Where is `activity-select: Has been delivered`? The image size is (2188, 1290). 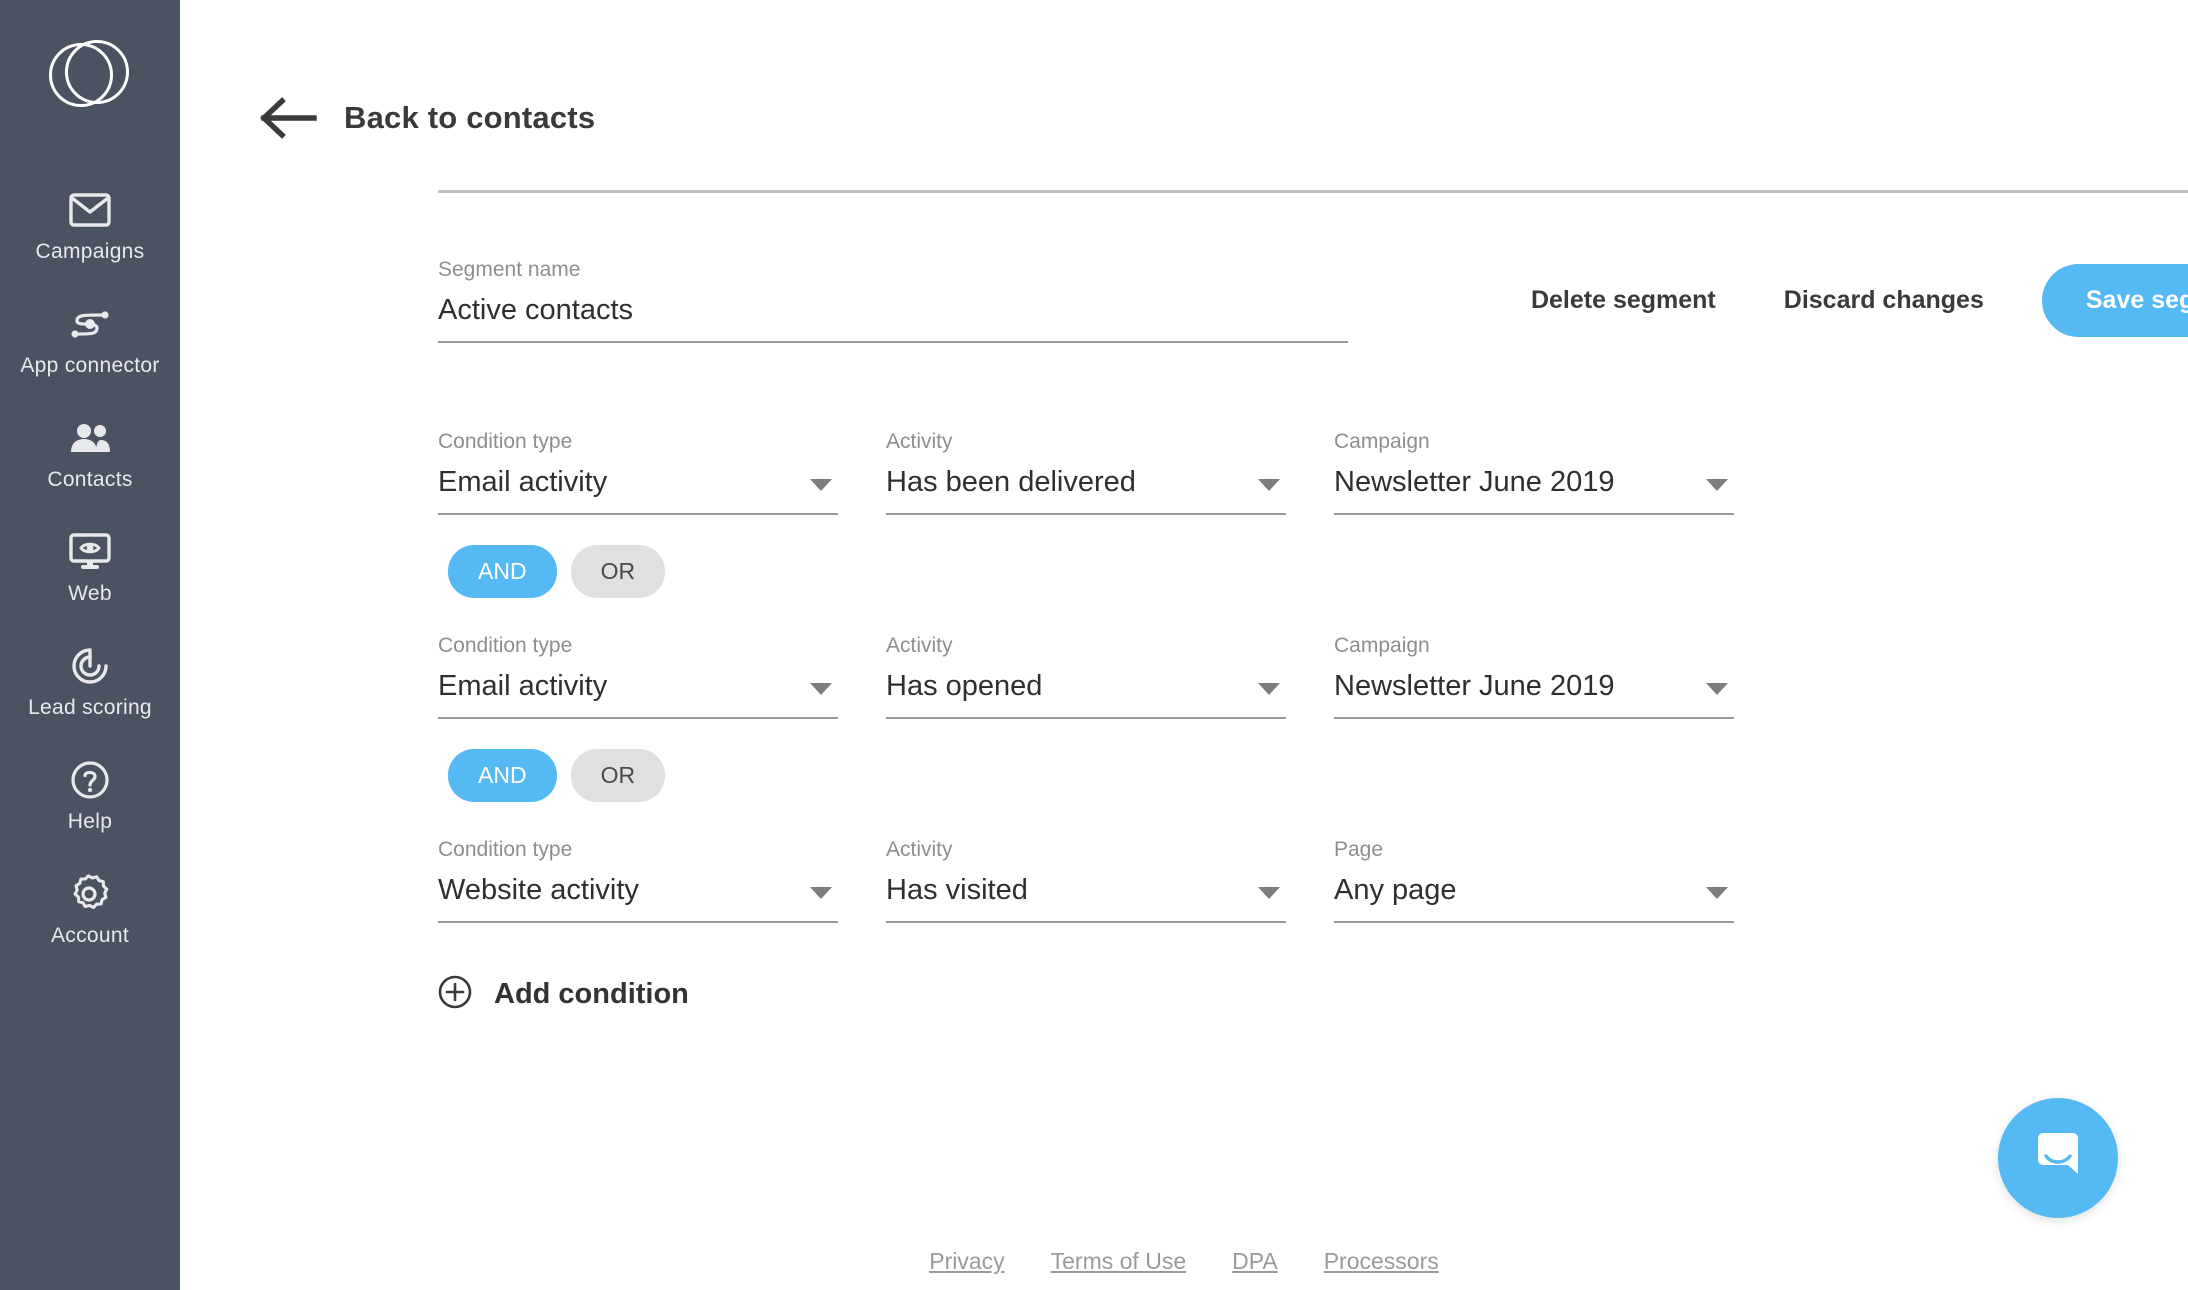
activity-select: Has been delivered is located at coordinates (1086, 489).